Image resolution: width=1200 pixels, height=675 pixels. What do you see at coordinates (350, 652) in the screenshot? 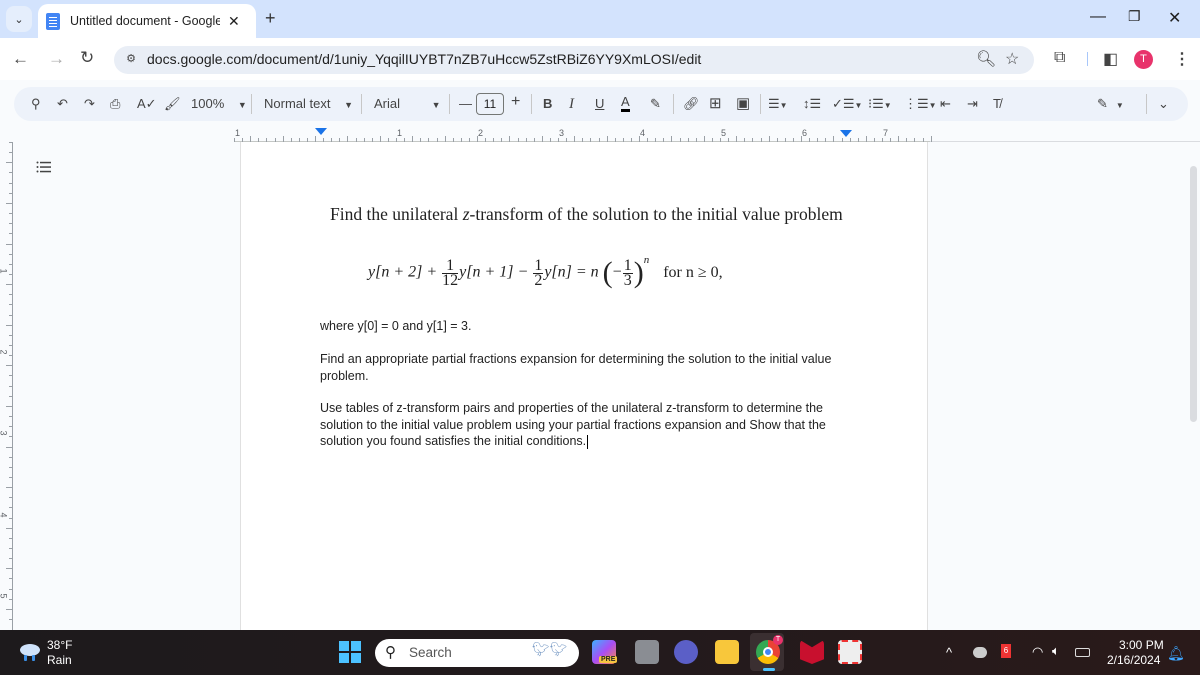
I see `windows-start-button` at bounding box center [350, 652].